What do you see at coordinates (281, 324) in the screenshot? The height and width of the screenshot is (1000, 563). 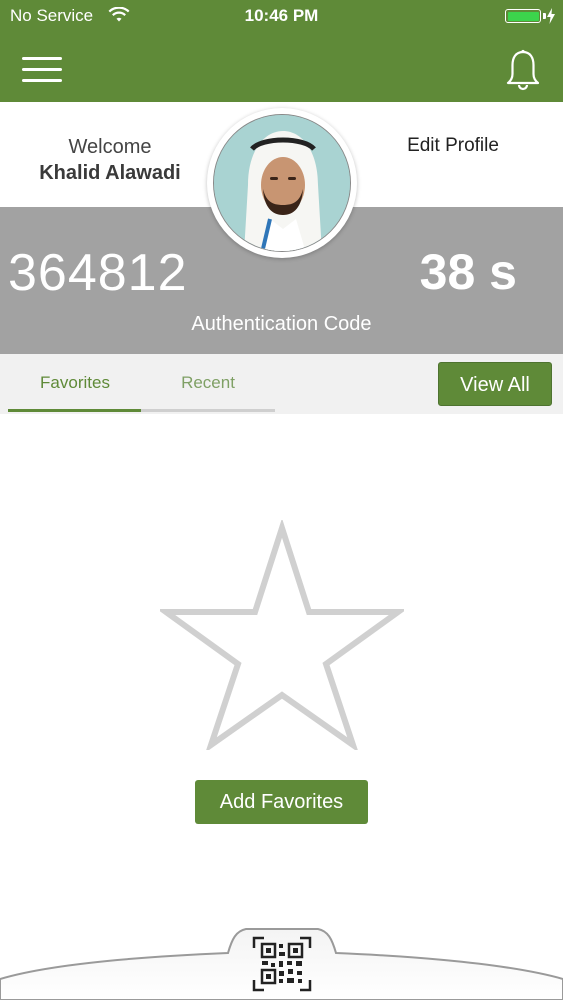 I see `authentication-code-label: Authentication Code` at bounding box center [281, 324].